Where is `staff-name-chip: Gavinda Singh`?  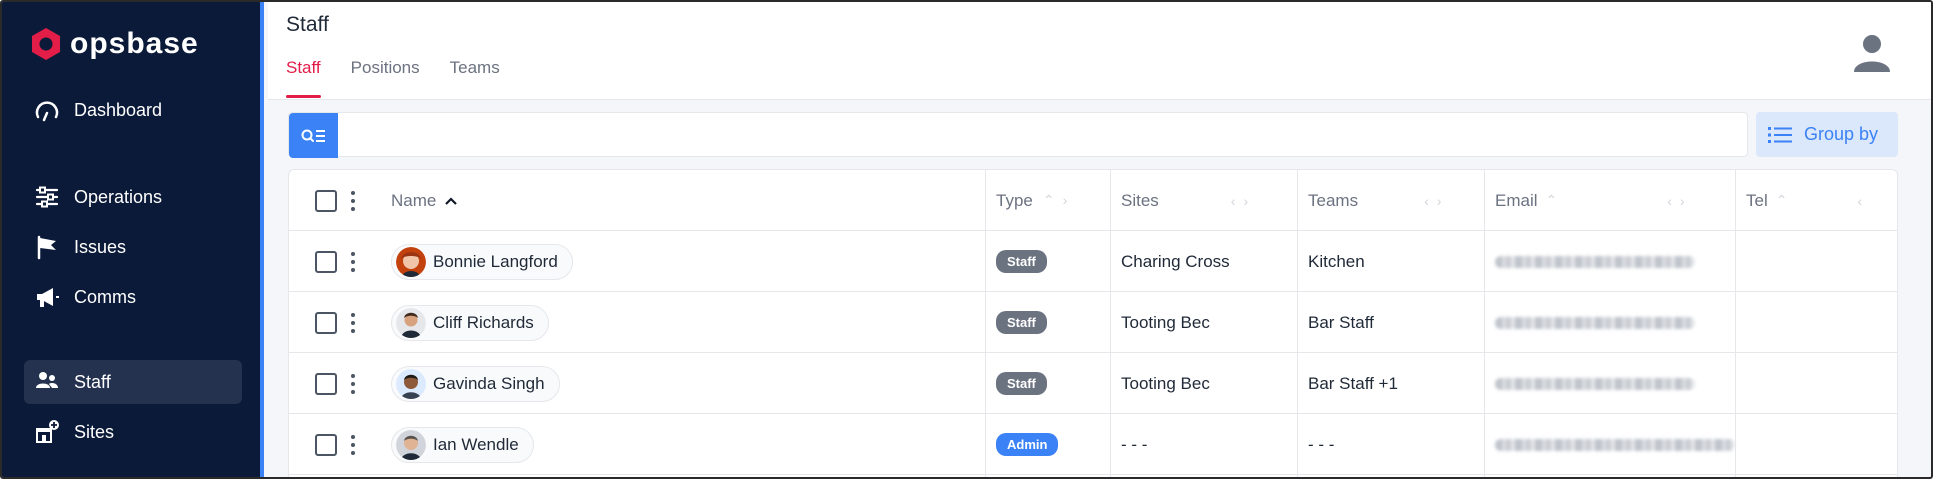
staff-name-chip: Gavinda Singh is located at coordinates (475, 383).